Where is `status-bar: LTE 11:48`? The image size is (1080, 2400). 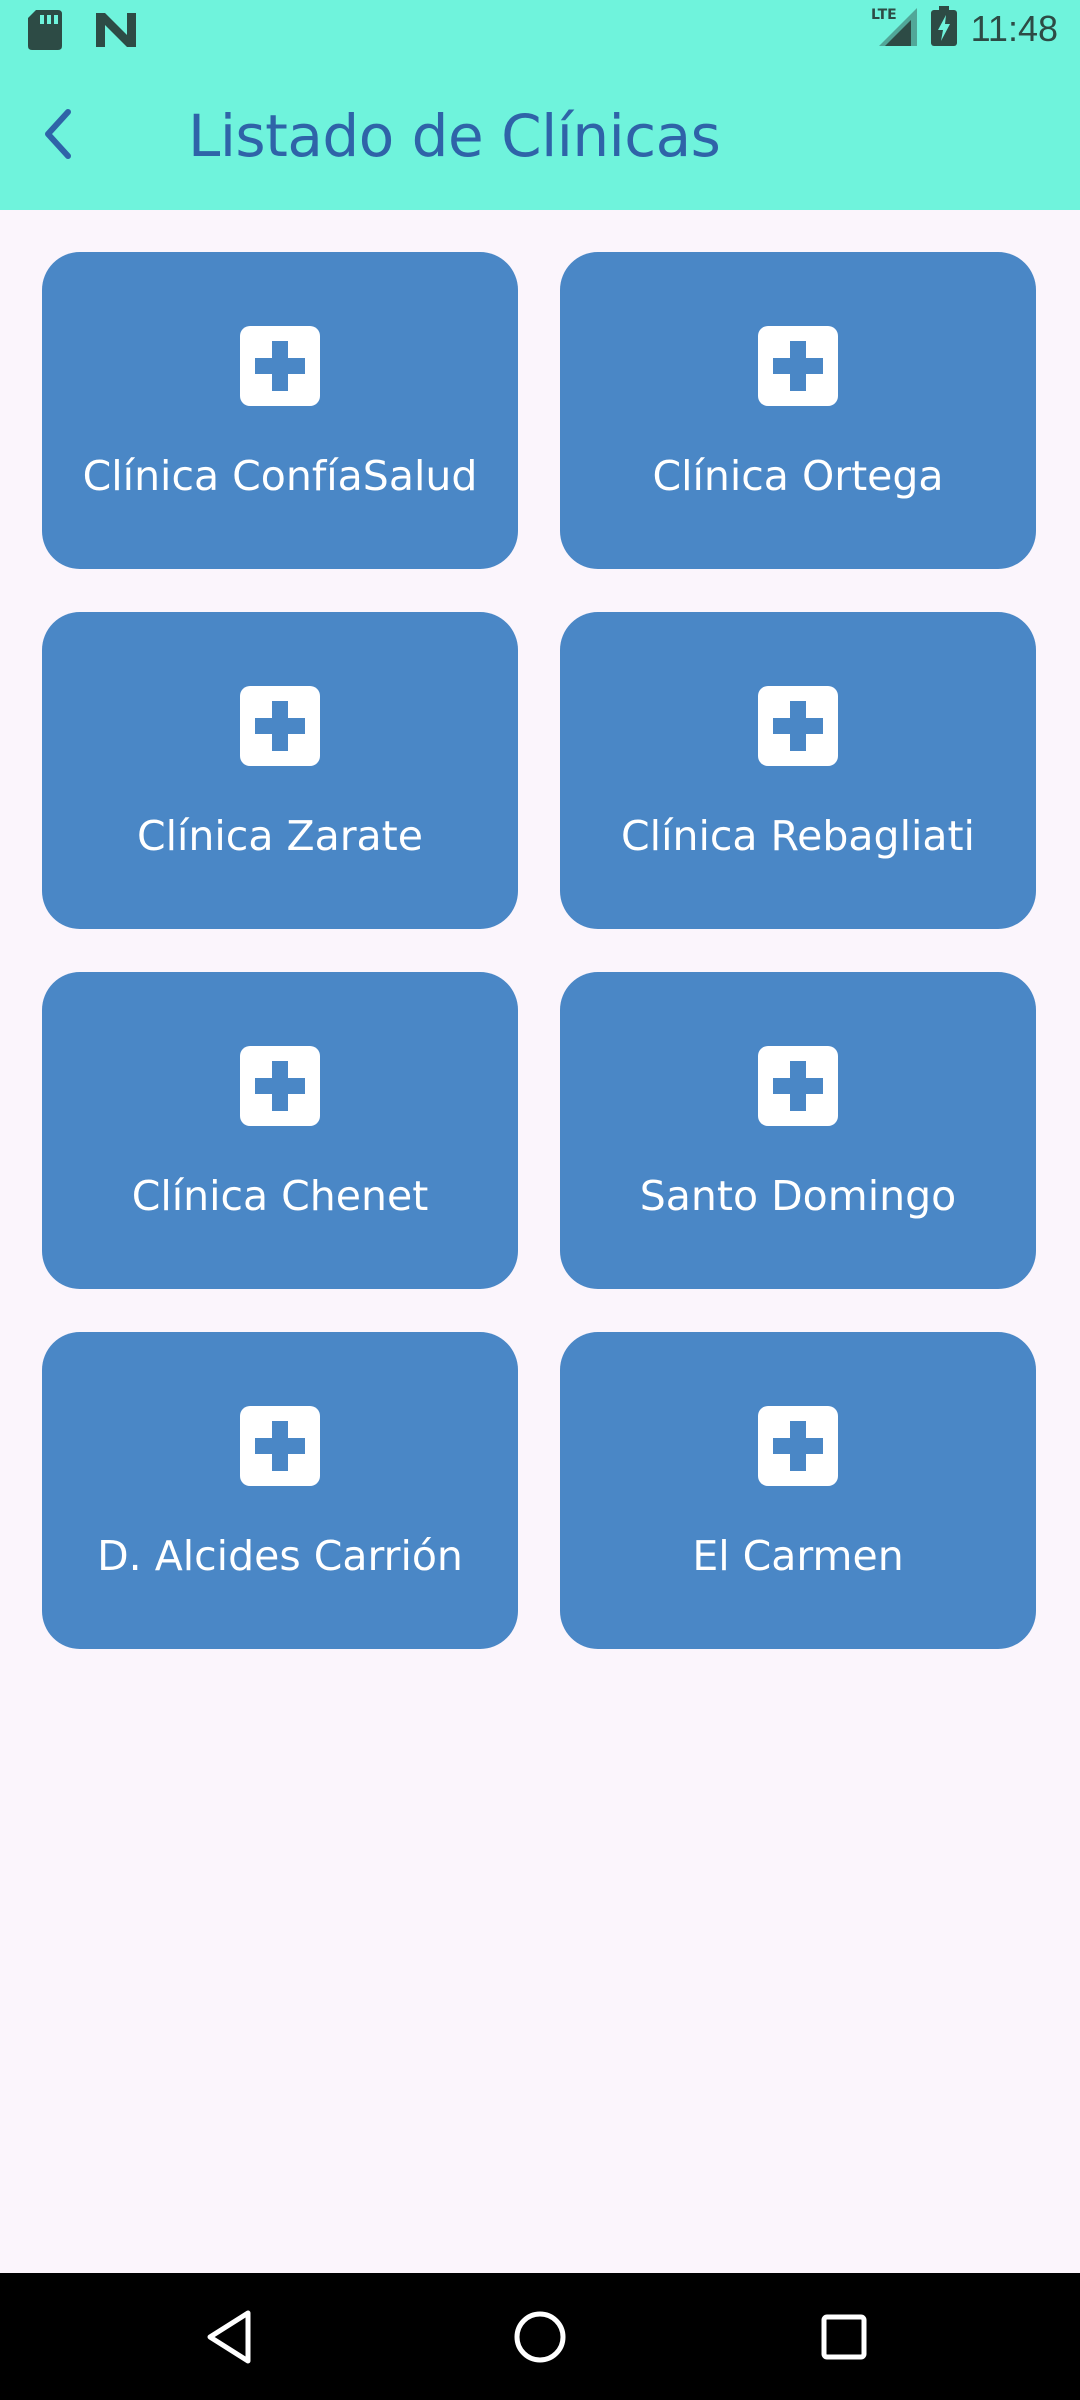 status-bar: LTE 11:48 is located at coordinates (540, 31).